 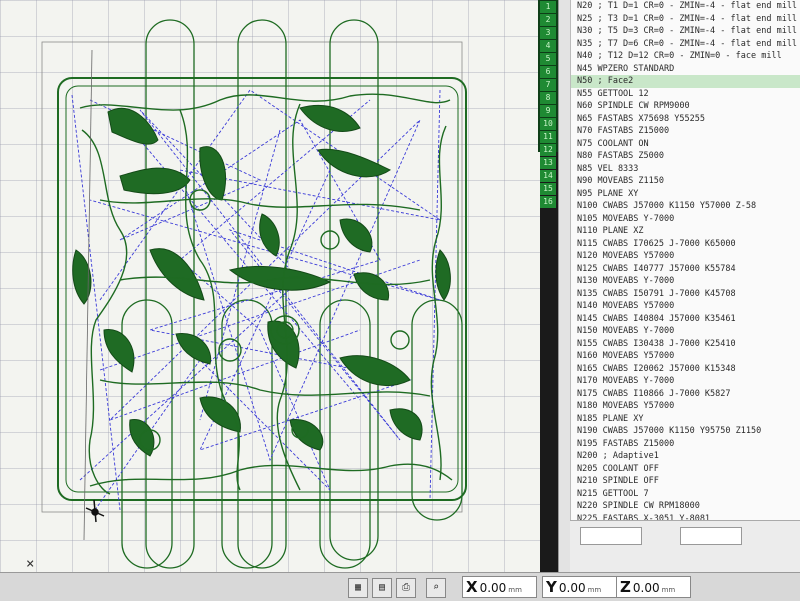 I want to click on nc-code-line: N110 PLANE XZ, so click(x=685, y=231).